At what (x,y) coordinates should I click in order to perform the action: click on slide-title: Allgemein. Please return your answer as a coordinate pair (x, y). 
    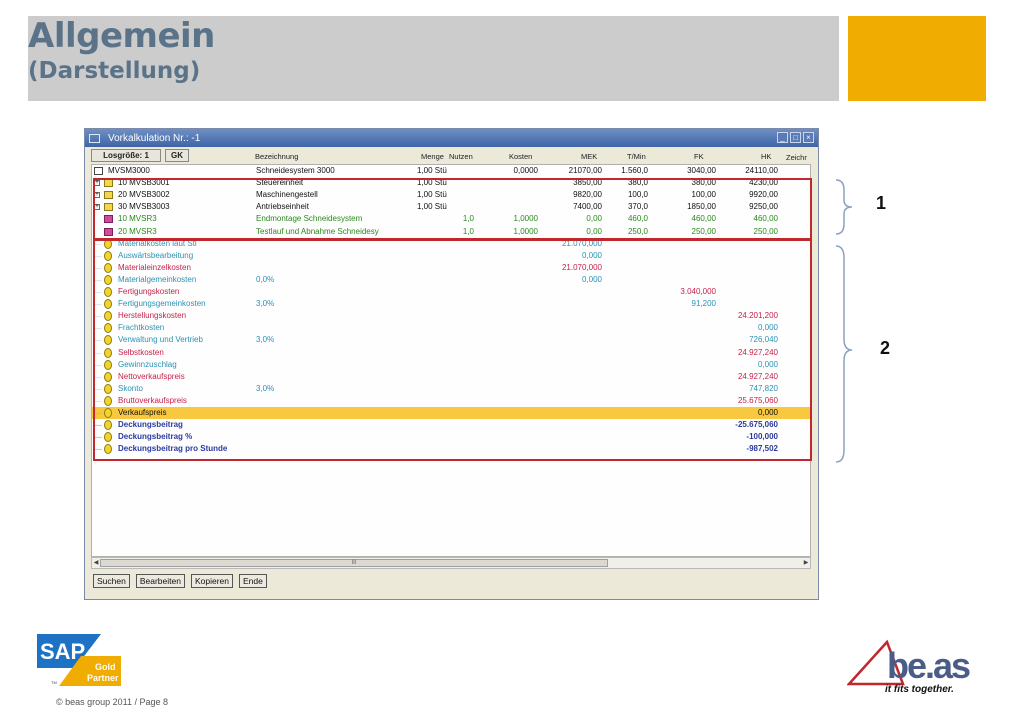
    Looking at the image, I should click on (121, 36).